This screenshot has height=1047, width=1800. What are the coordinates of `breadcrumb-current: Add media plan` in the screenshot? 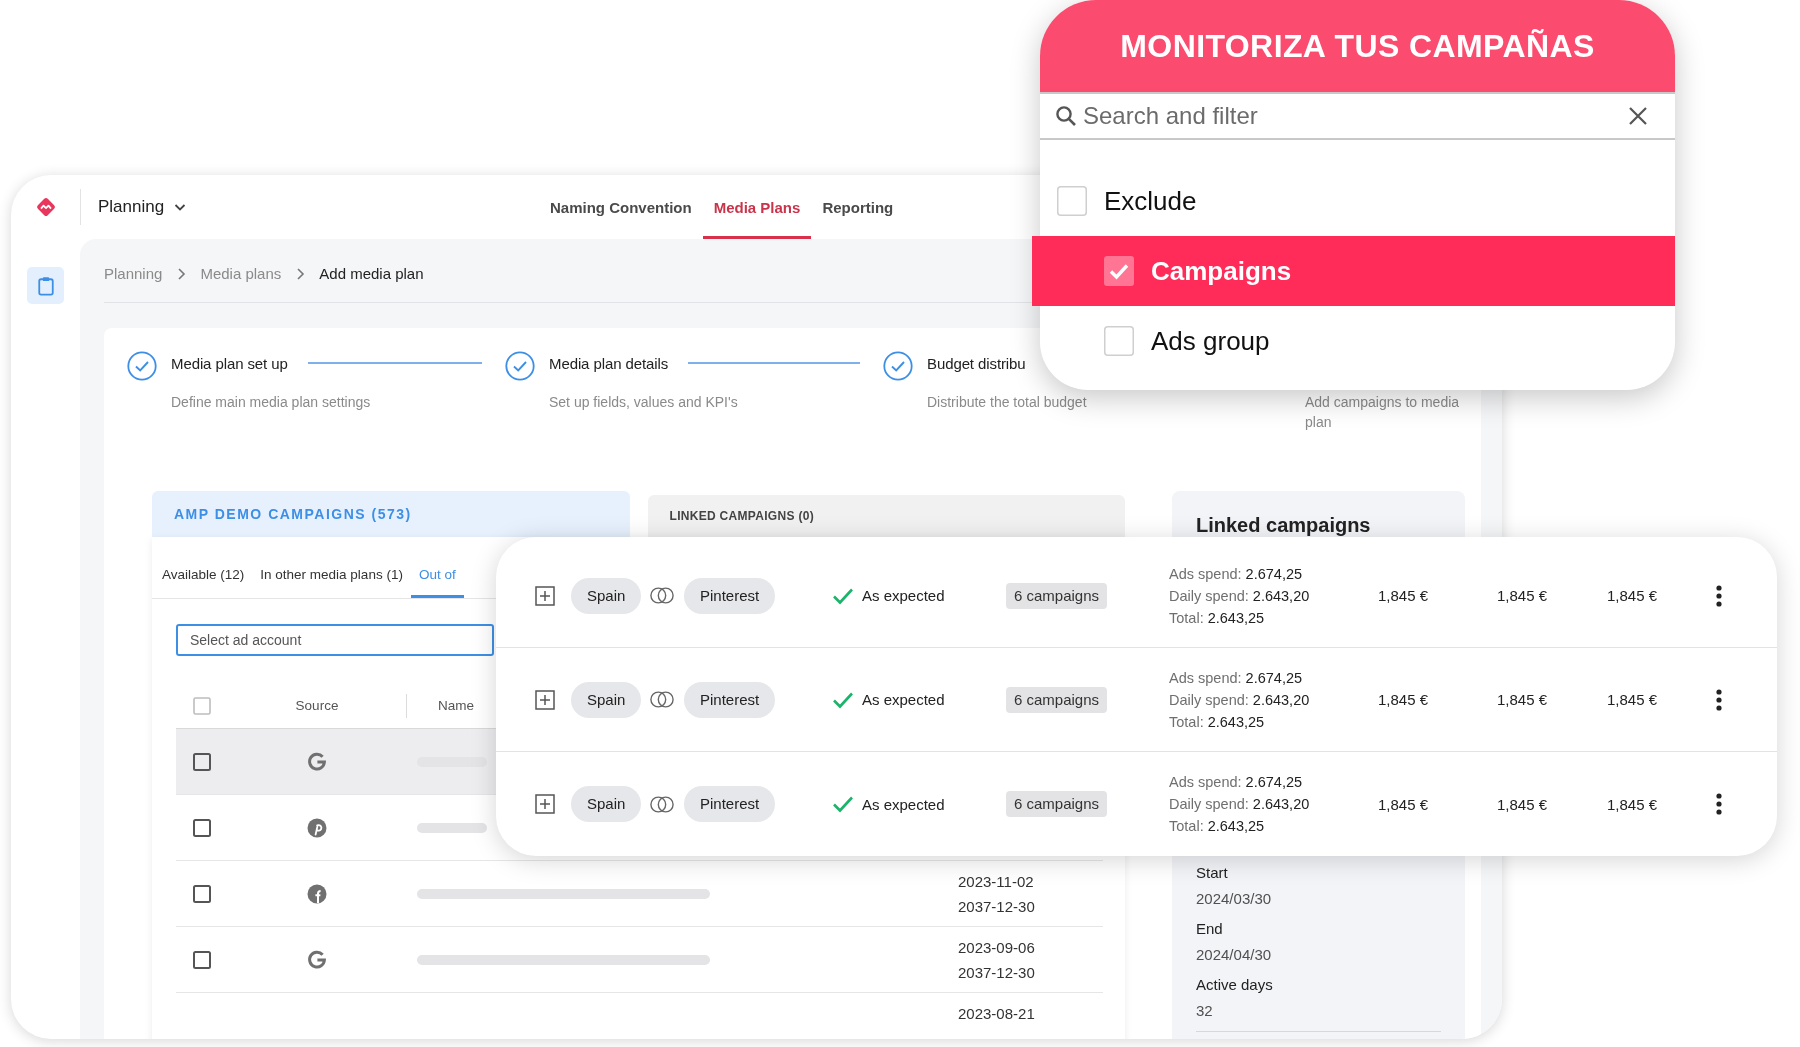 It's located at (371, 274).